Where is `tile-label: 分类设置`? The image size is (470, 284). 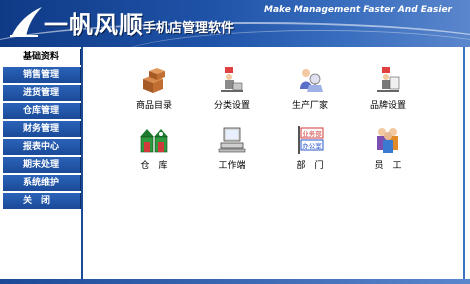 tile-label: 分类设置 is located at coordinates (231, 106).